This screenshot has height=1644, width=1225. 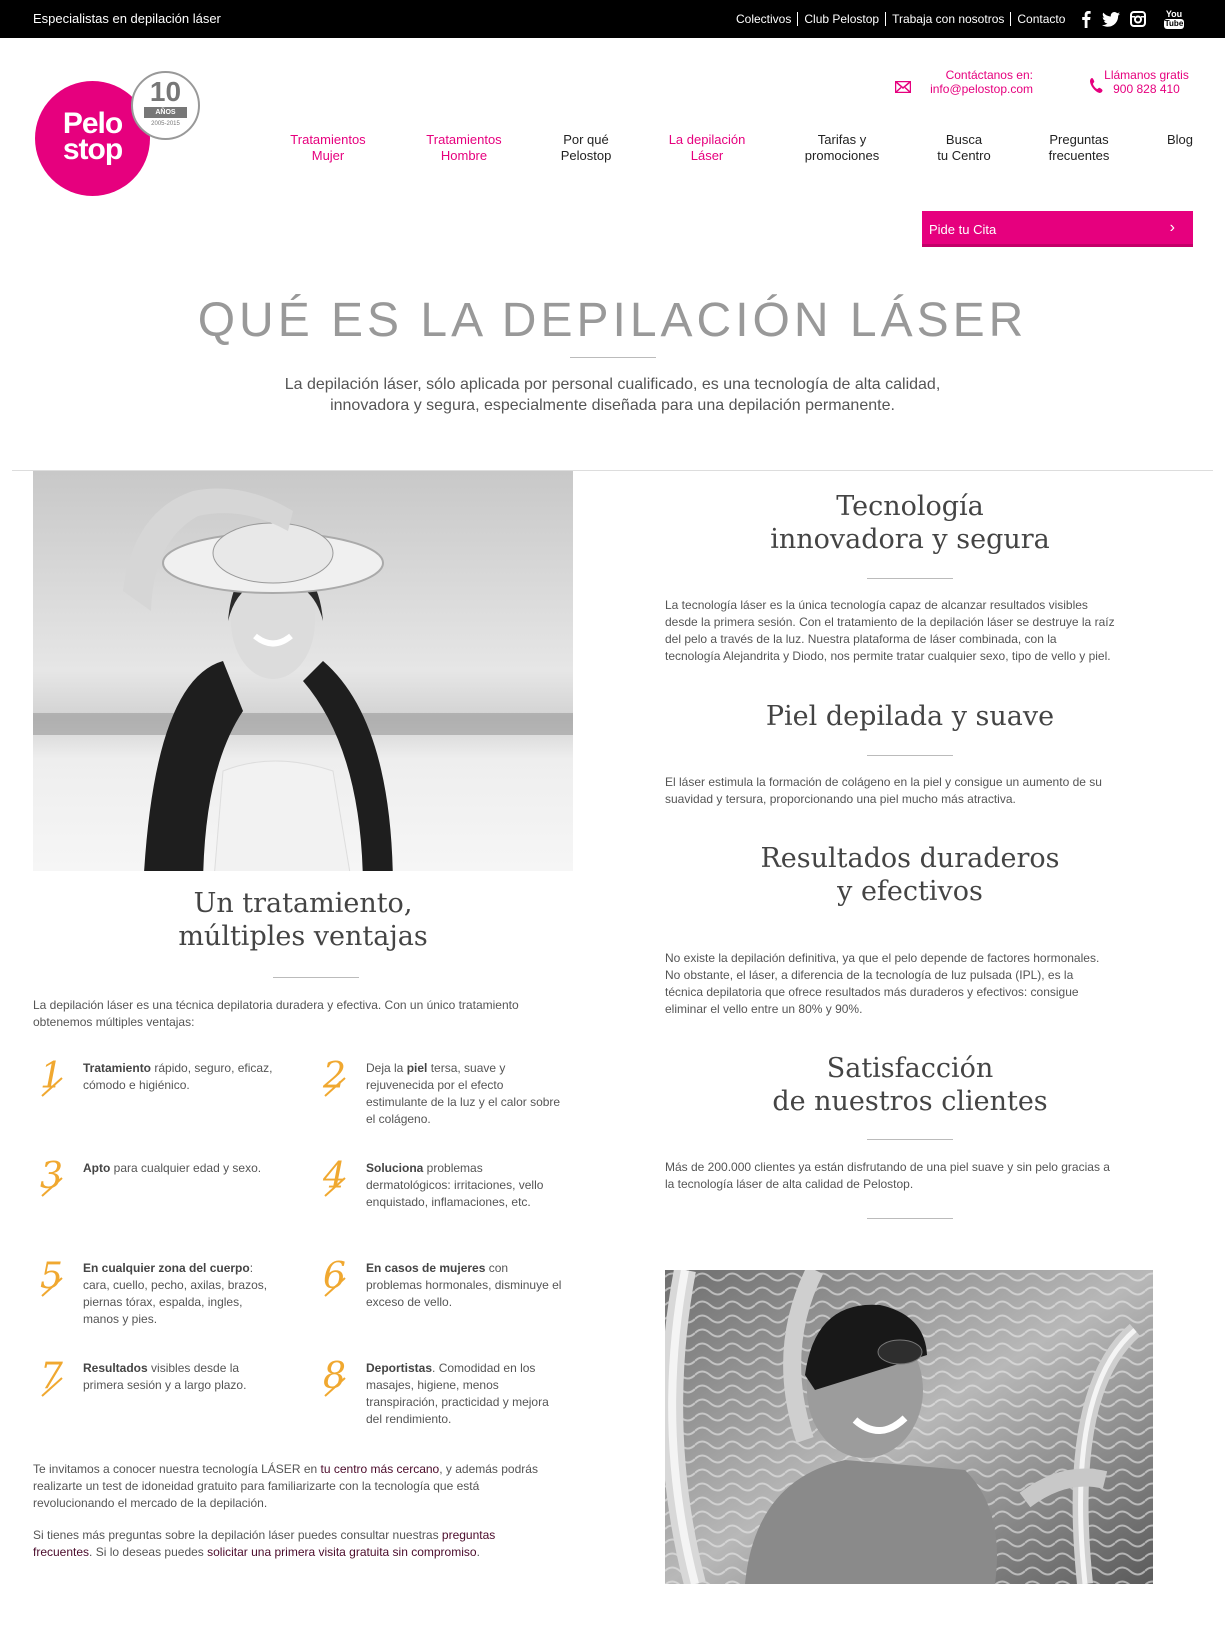 What do you see at coordinates (612, 320) in the screenshot?
I see `page-title: QUÉ ES LA DEPILACIÓN LÁSER` at bounding box center [612, 320].